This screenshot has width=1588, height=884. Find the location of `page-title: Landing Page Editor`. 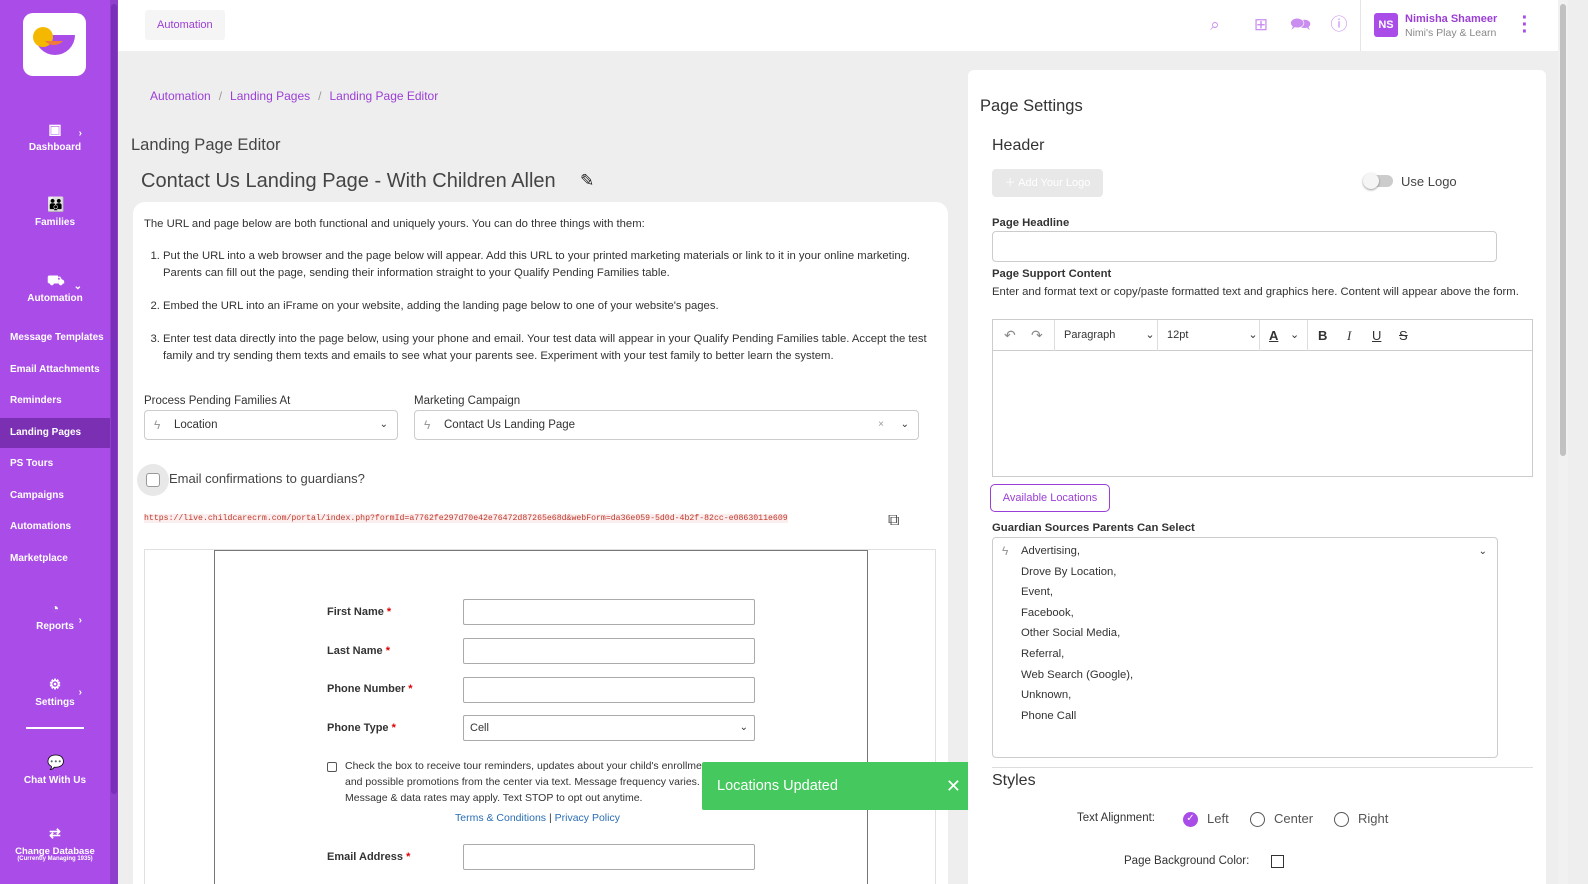

page-title: Landing Page Editor is located at coordinates (206, 145).